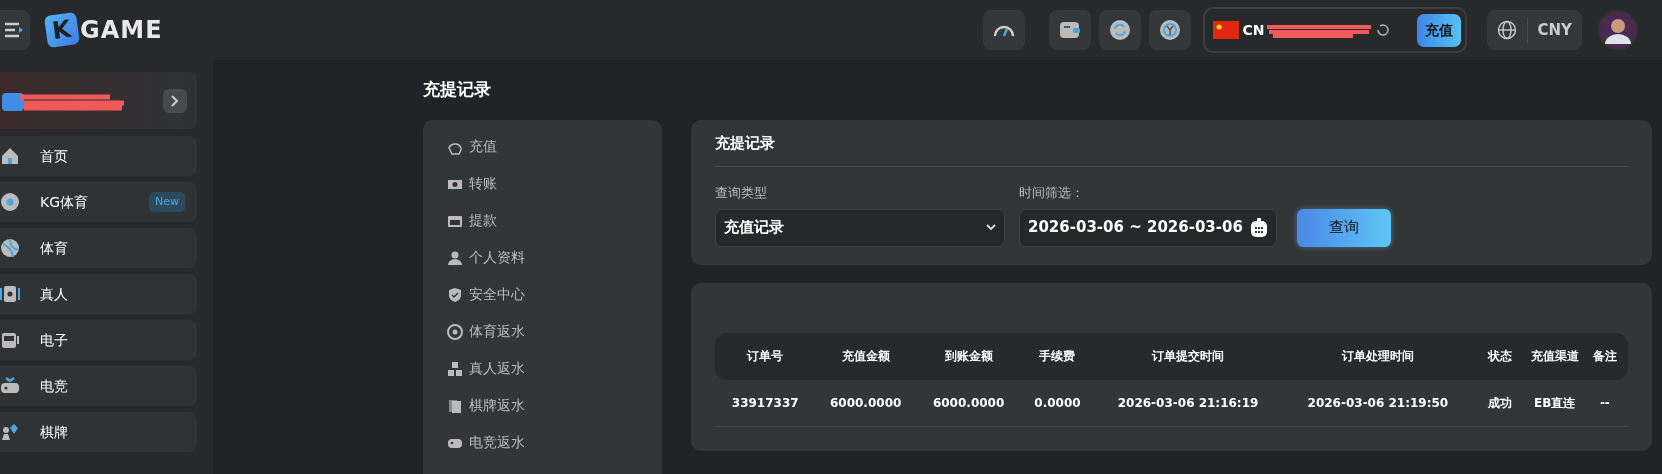  I want to click on column-header: 到账金额, so click(968, 356).